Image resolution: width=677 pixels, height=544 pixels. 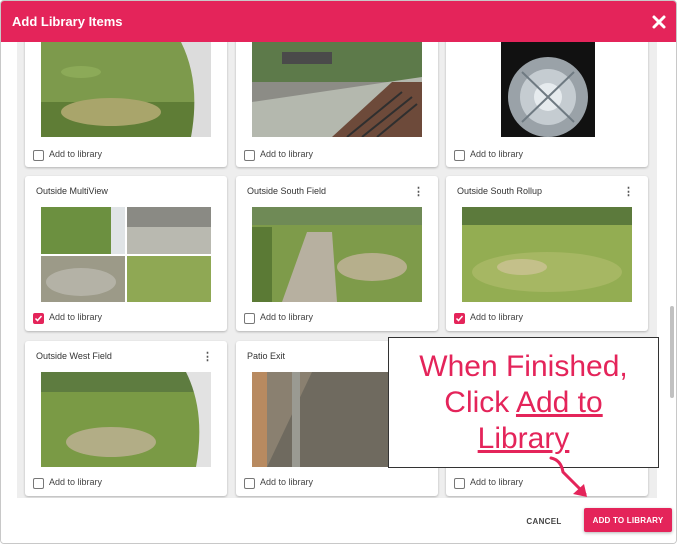 What do you see at coordinates (338, 520) in the screenshot?
I see `dialog-footer: CANCEL ADD TO LIBRARY` at bounding box center [338, 520].